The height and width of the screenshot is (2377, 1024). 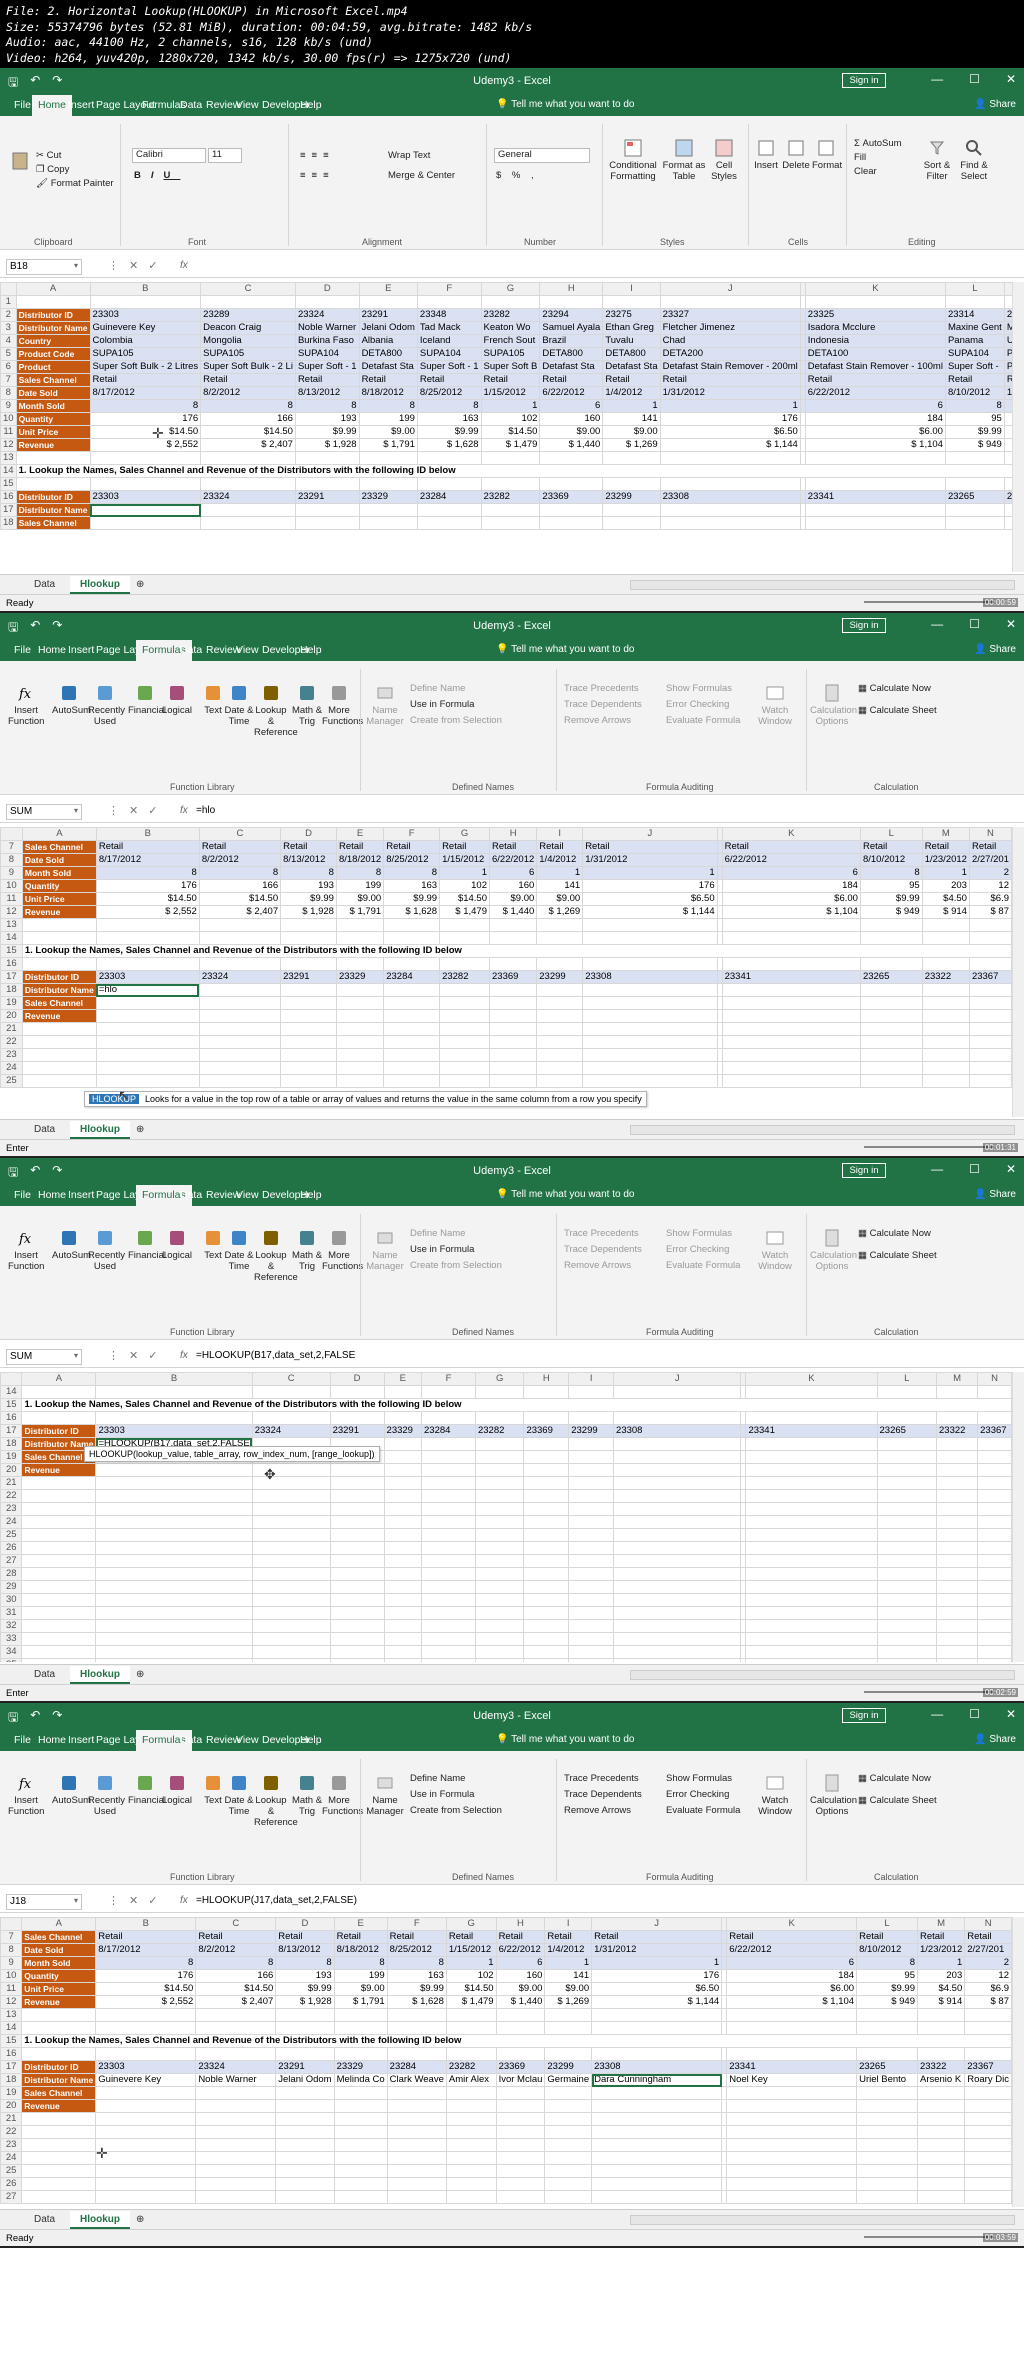 What do you see at coordinates (388, 419) in the screenshot?
I see `cell: 199` at bounding box center [388, 419].